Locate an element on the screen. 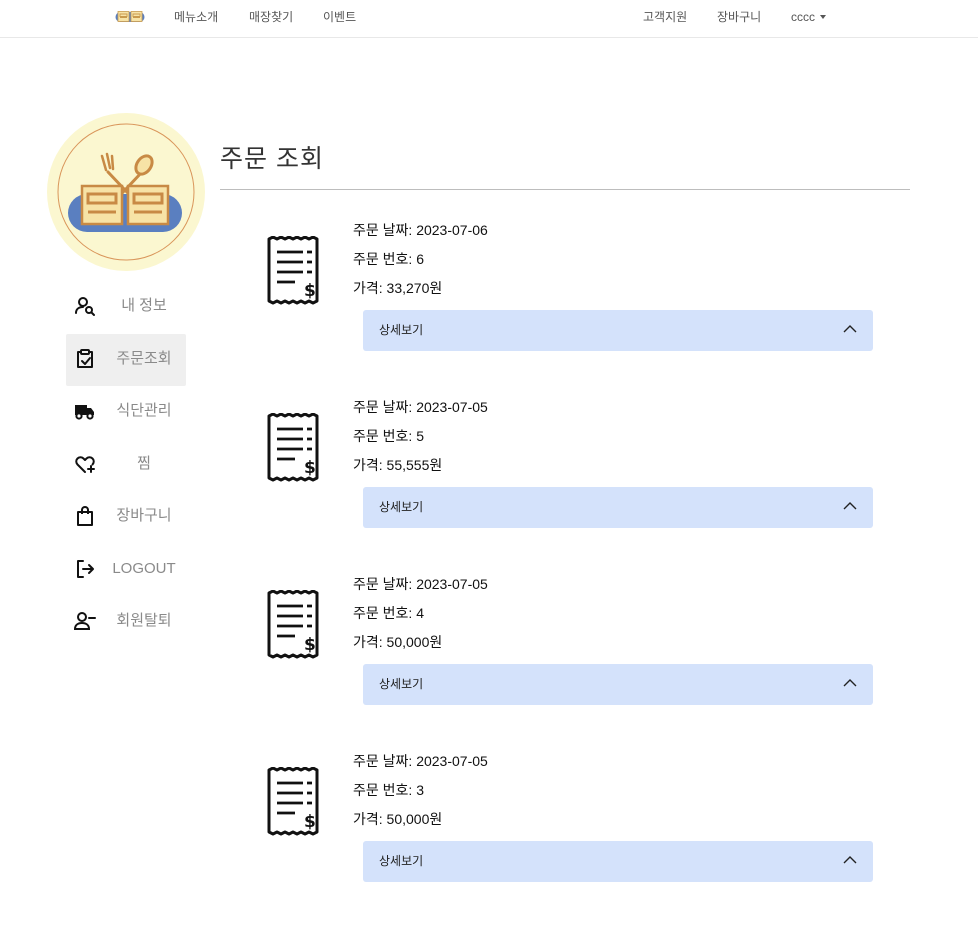  order-price: 가격: 33,270원 is located at coordinates (398, 288).